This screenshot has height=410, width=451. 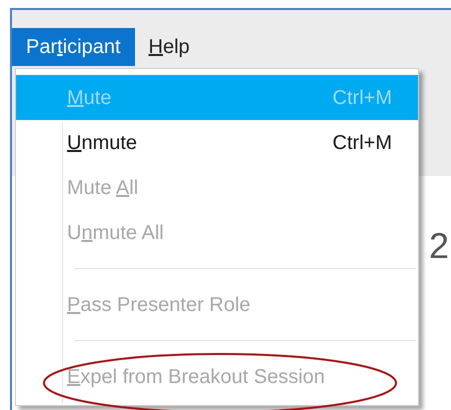 I want to click on menu-bar-item: Help, so click(x=169, y=47).